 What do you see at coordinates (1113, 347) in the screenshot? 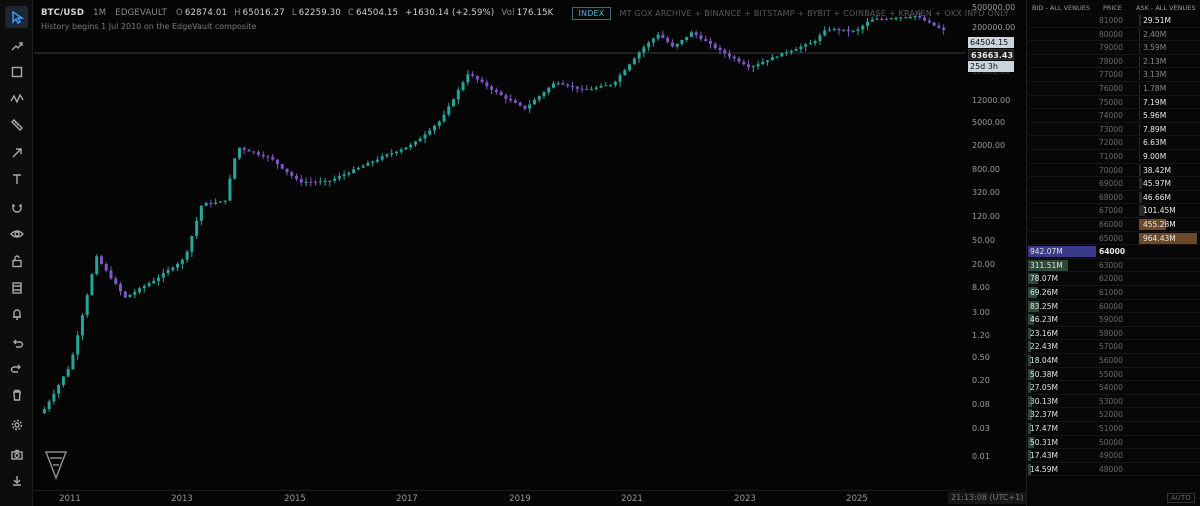
I see `bid-row: 22.43M 57000` at bounding box center [1113, 347].